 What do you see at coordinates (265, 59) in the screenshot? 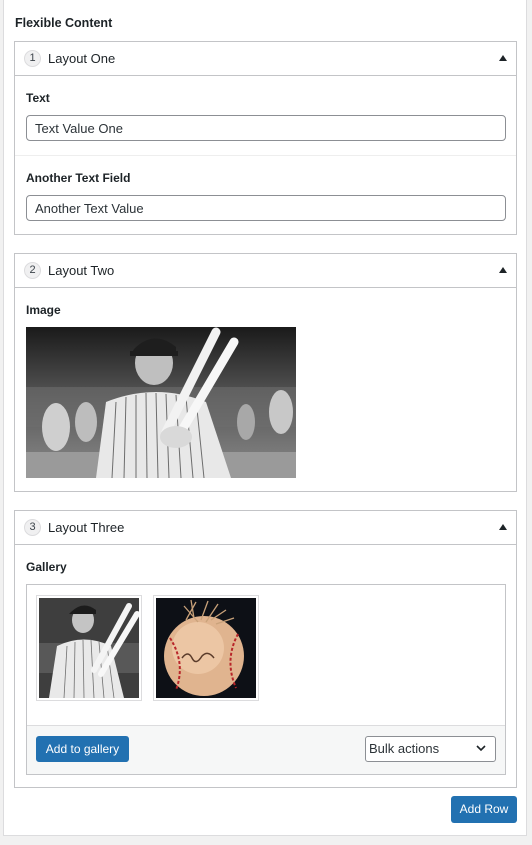
I see `layout-one-header: 1 Layout One` at bounding box center [265, 59].